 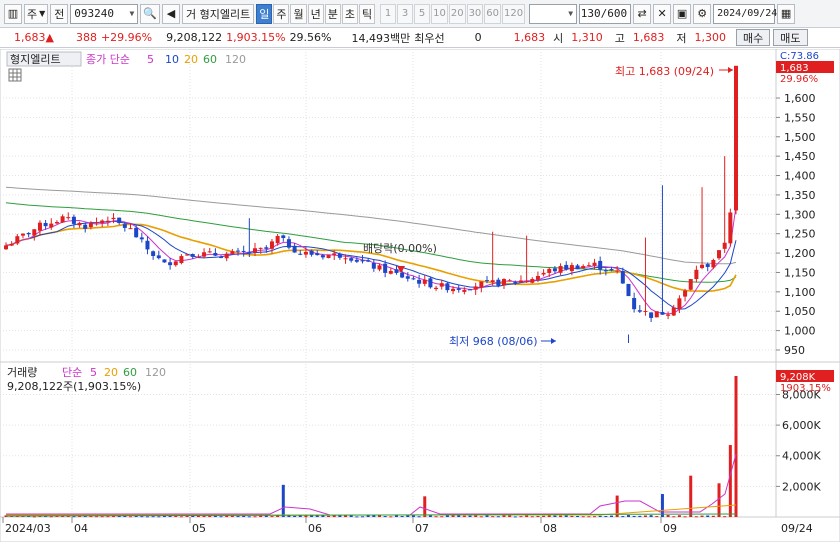 I want to click on low-value: 1,300, so click(x=710, y=37).